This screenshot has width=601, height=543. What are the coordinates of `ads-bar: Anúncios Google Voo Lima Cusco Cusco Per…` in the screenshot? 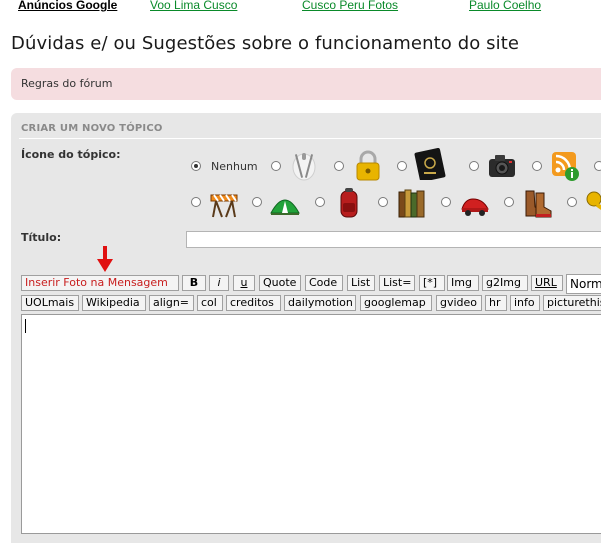 It's located at (300, 7).